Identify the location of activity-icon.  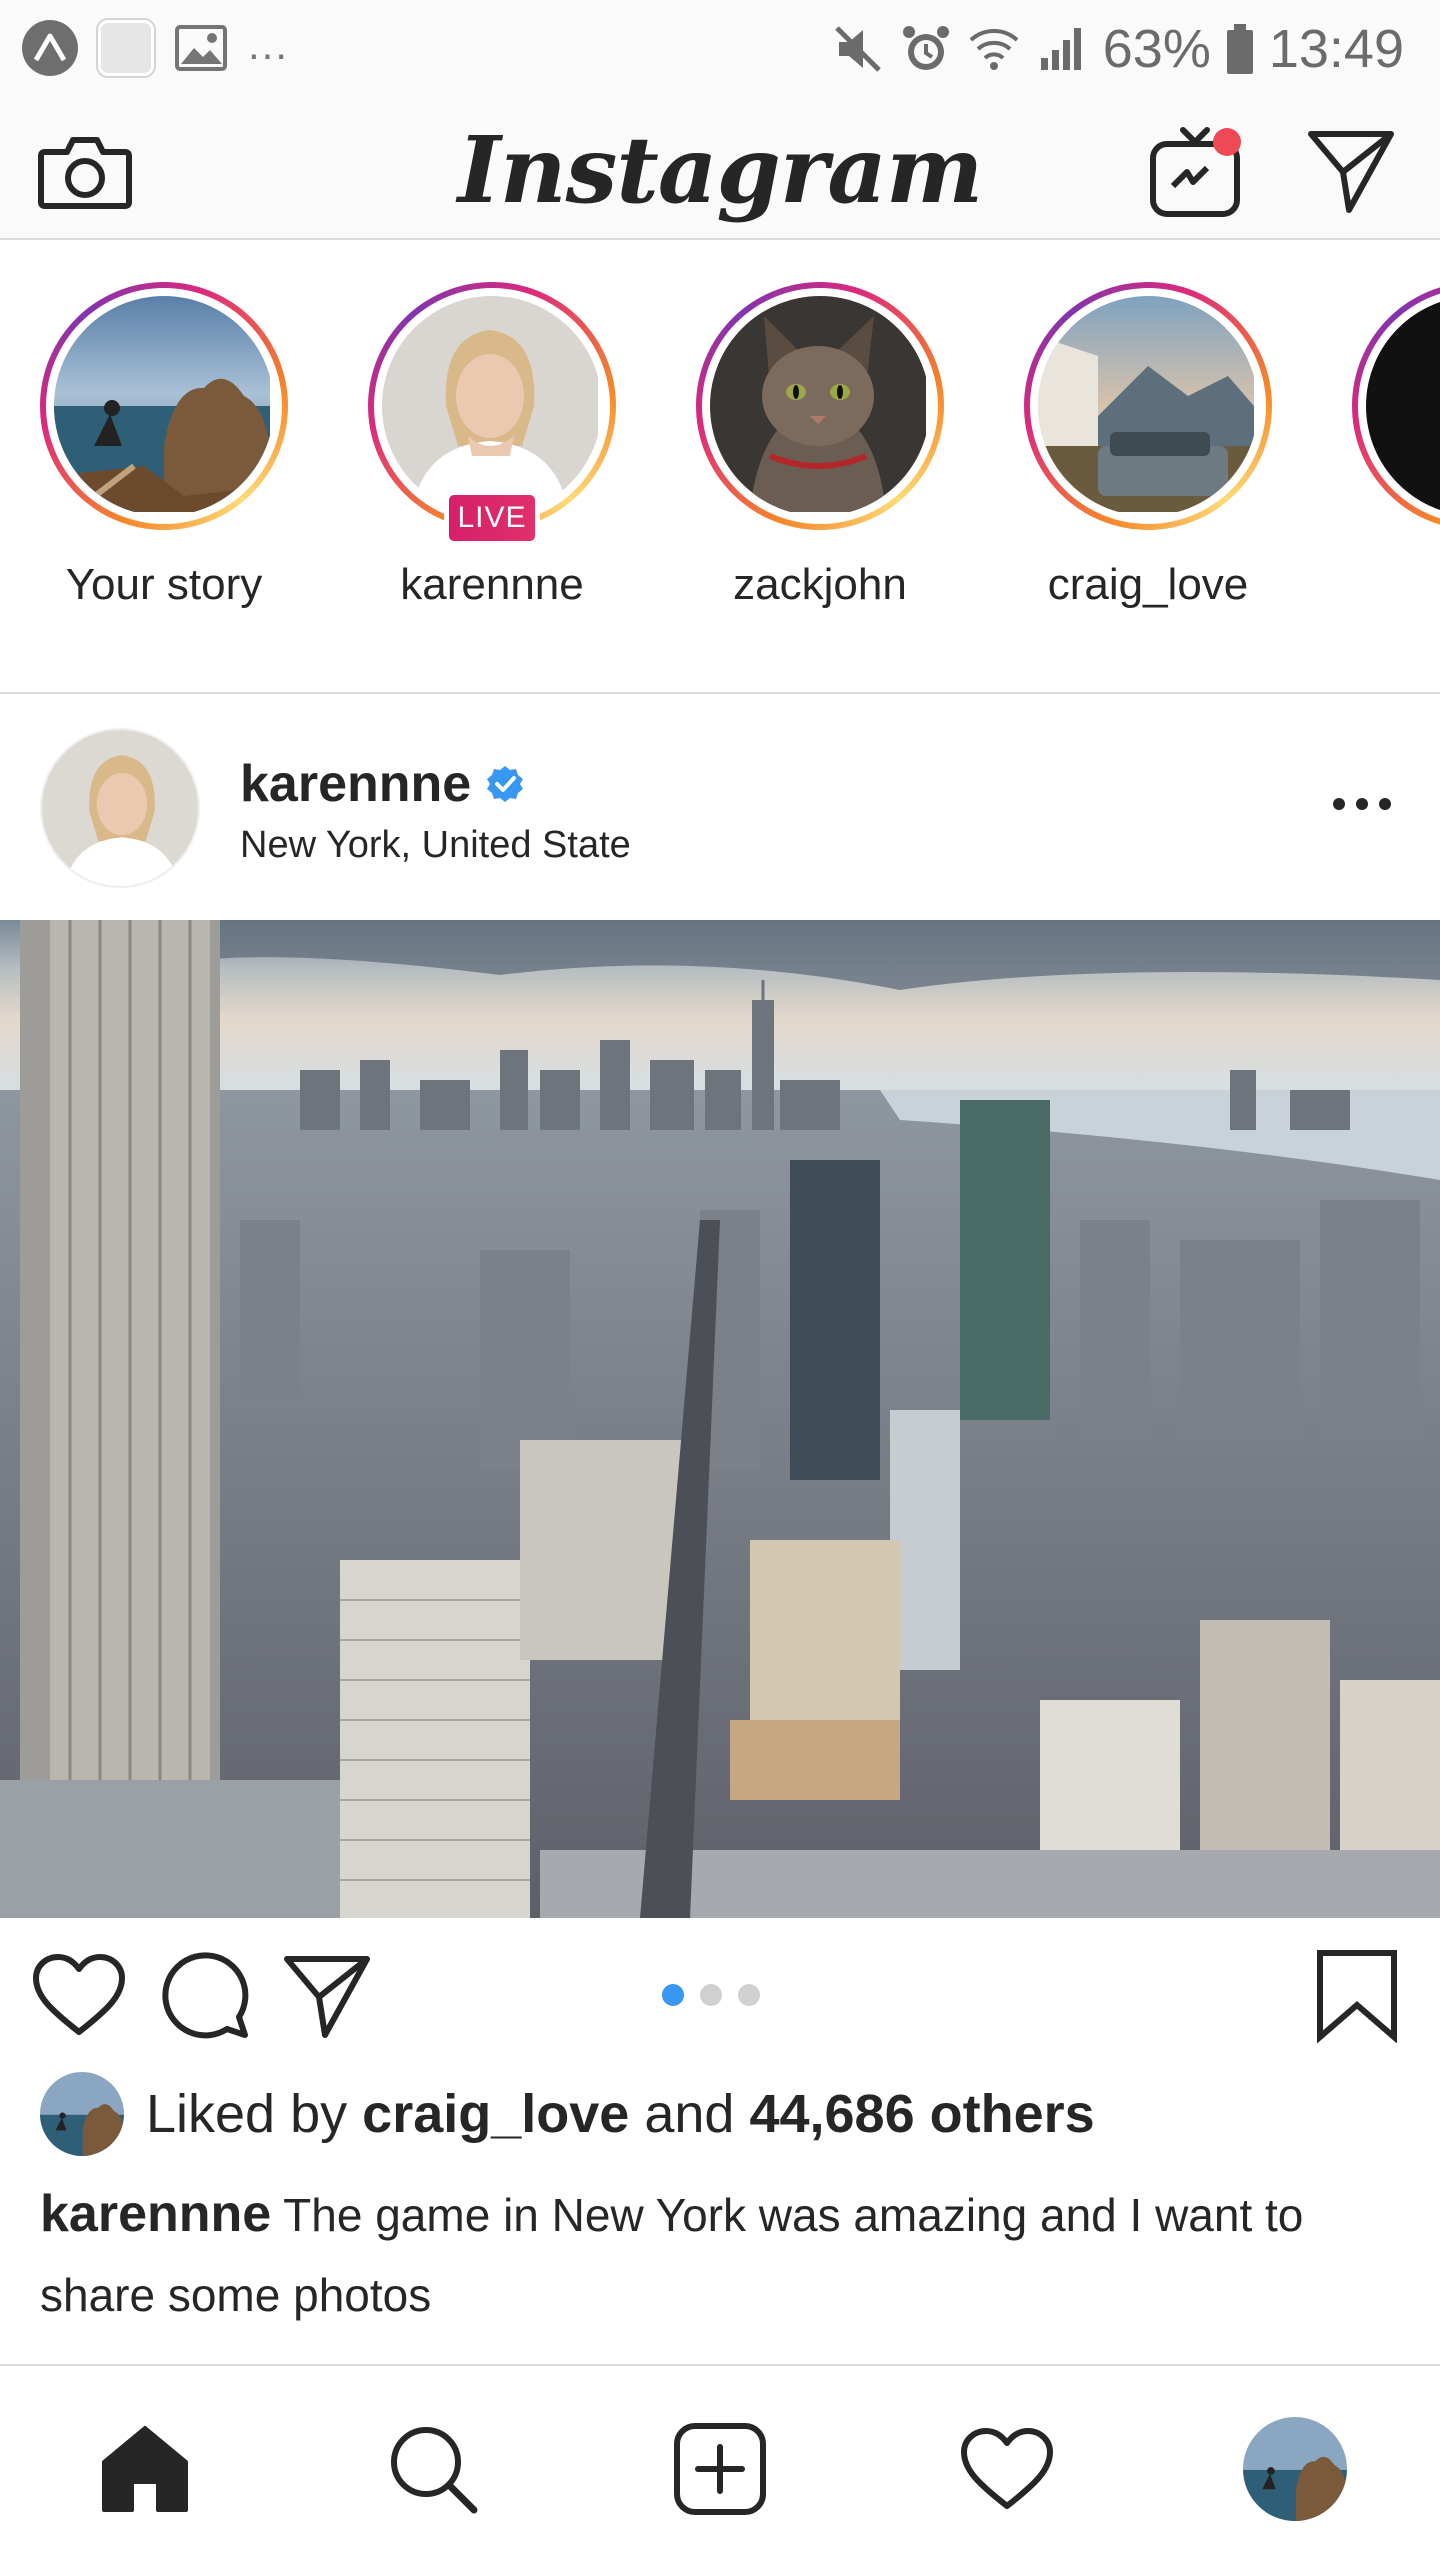
(1007, 2468).